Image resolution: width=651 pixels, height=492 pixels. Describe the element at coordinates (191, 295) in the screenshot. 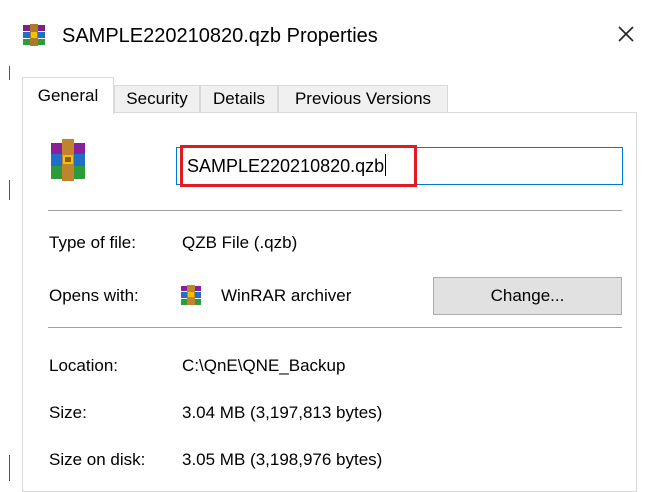

I see `winrar-icon` at that location.